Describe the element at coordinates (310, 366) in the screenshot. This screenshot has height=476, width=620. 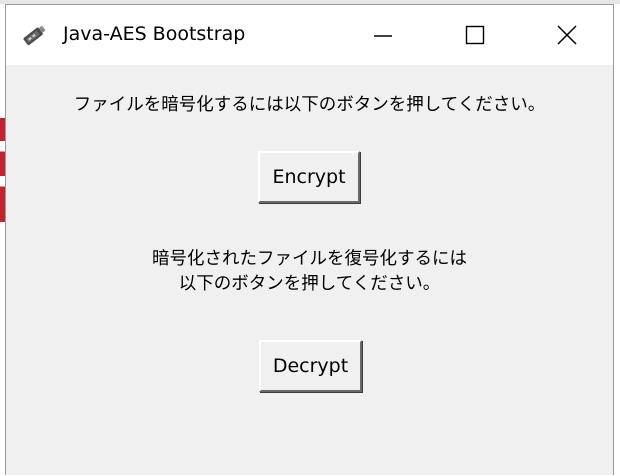
I see `decrypt-button: Decrypt` at that location.